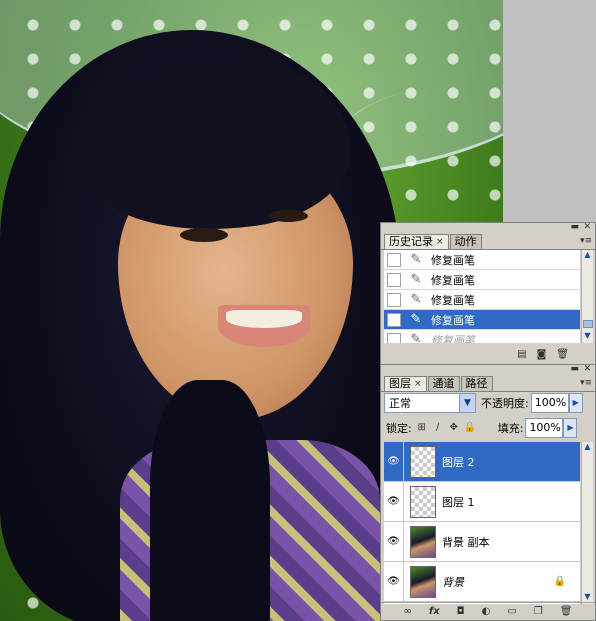 The width and height of the screenshot is (596, 621). I want to click on tab-actions: 动作, so click(465, 241).